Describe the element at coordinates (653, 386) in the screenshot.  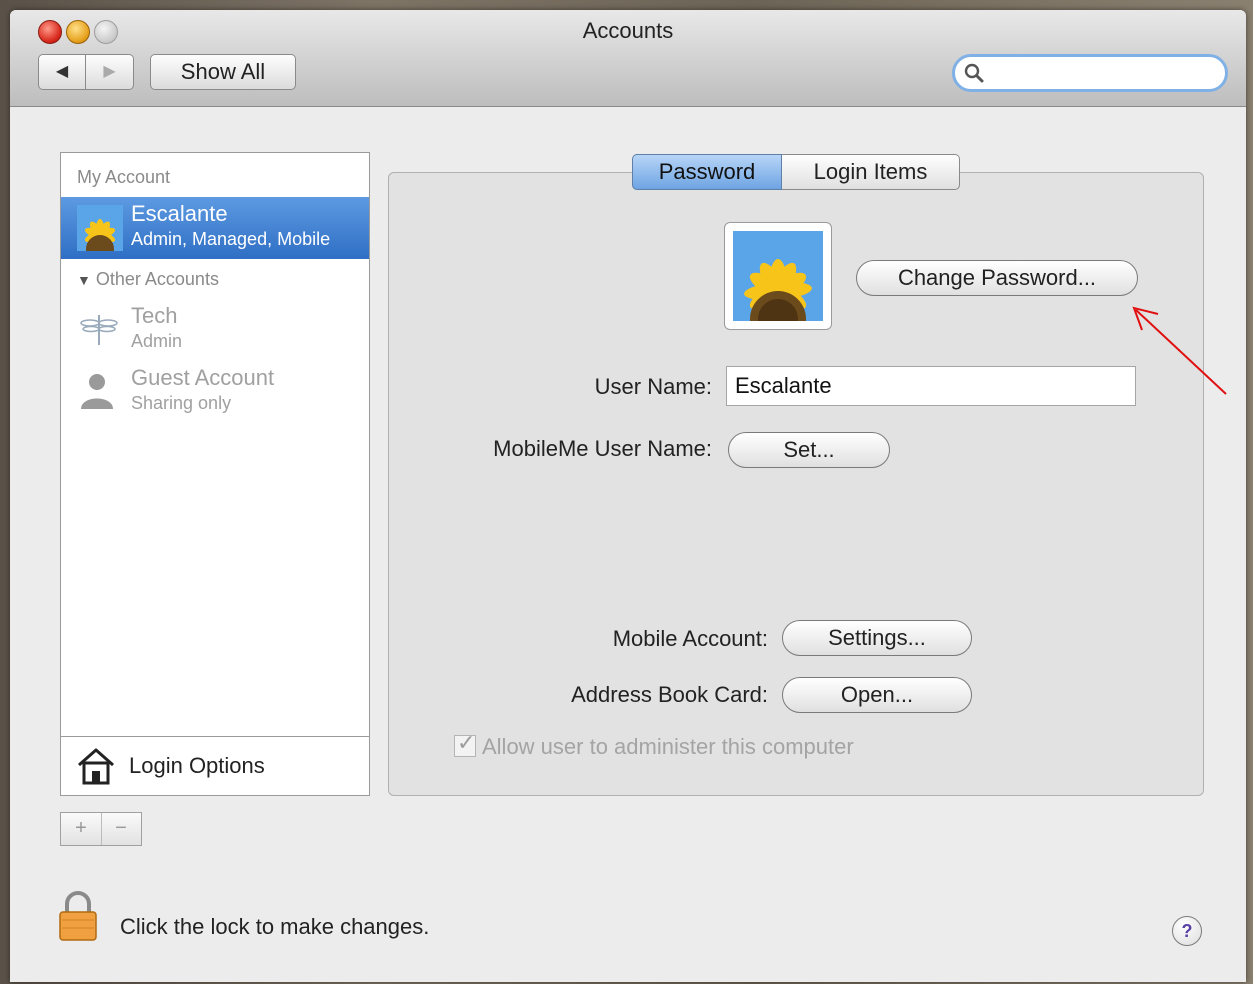
I see `user-name-label: User Name:` at that location.